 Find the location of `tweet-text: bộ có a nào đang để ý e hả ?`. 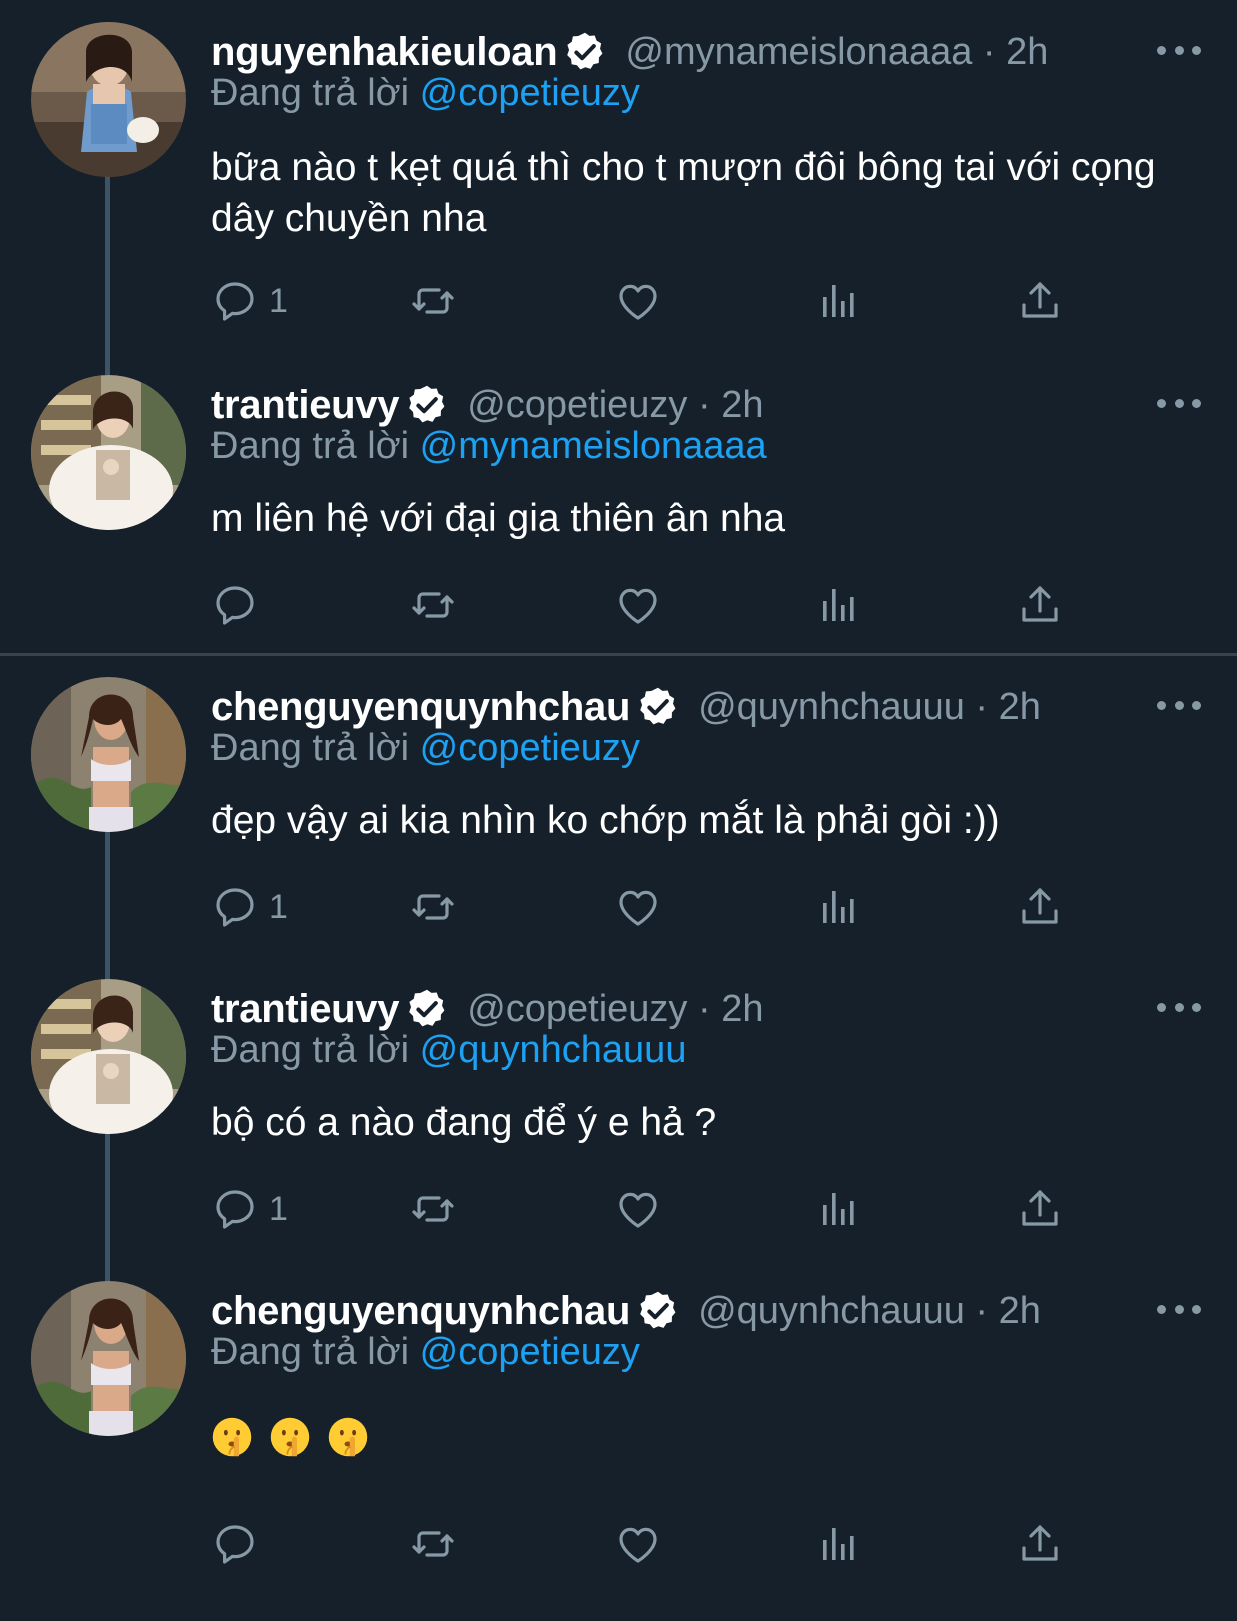

tweet-text: bộ có a nào đang để ý e hả ? is located at coordinates (464, 1122).